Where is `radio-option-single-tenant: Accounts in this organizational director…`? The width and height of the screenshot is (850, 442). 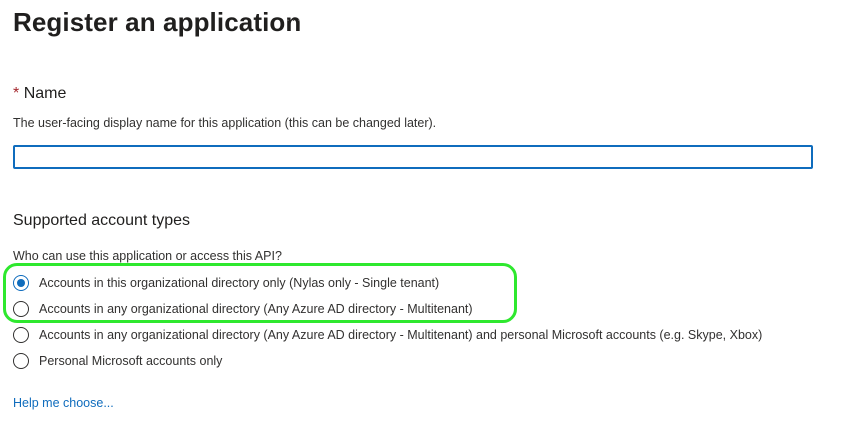 radio-option-single-tenant: Accounts in this organizational director… is located at coordinates (226, 283).